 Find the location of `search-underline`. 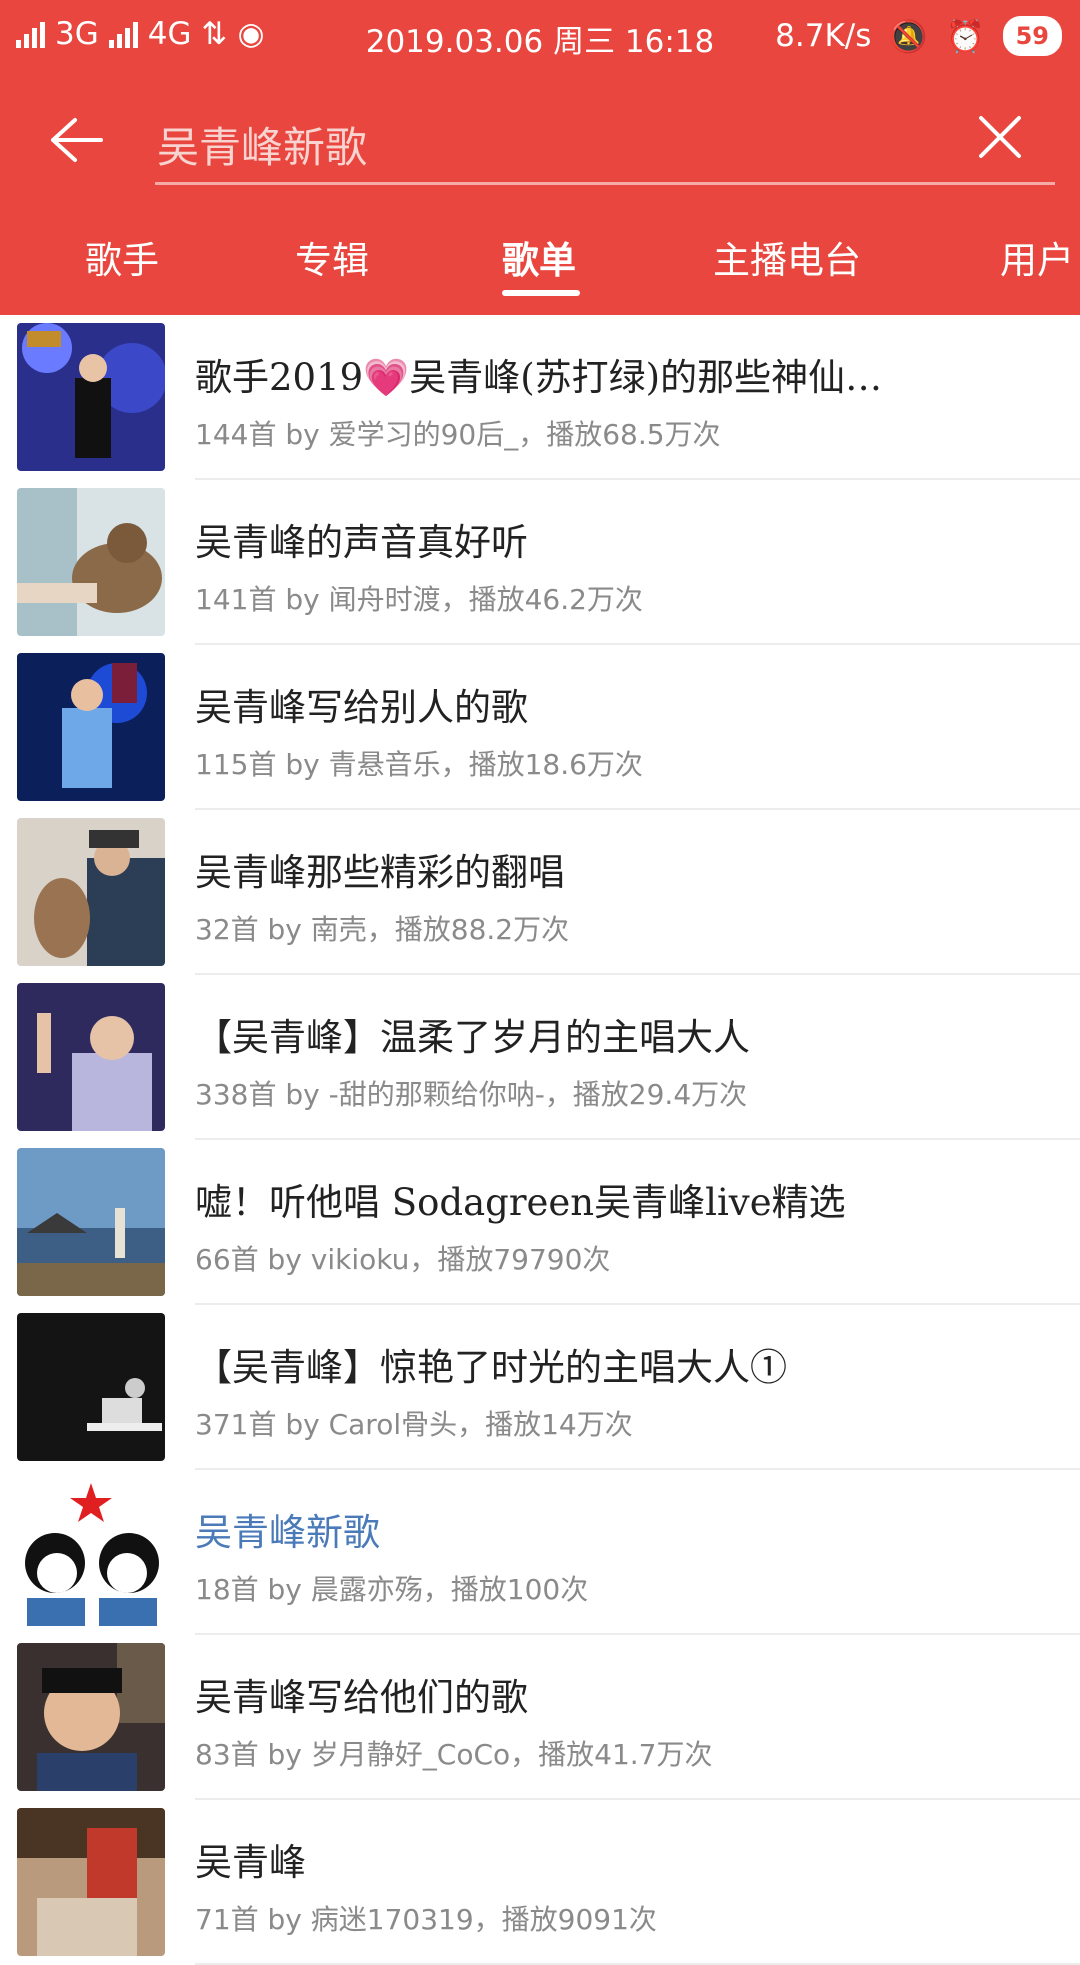

search-underline is located at coordinates (605, 183).